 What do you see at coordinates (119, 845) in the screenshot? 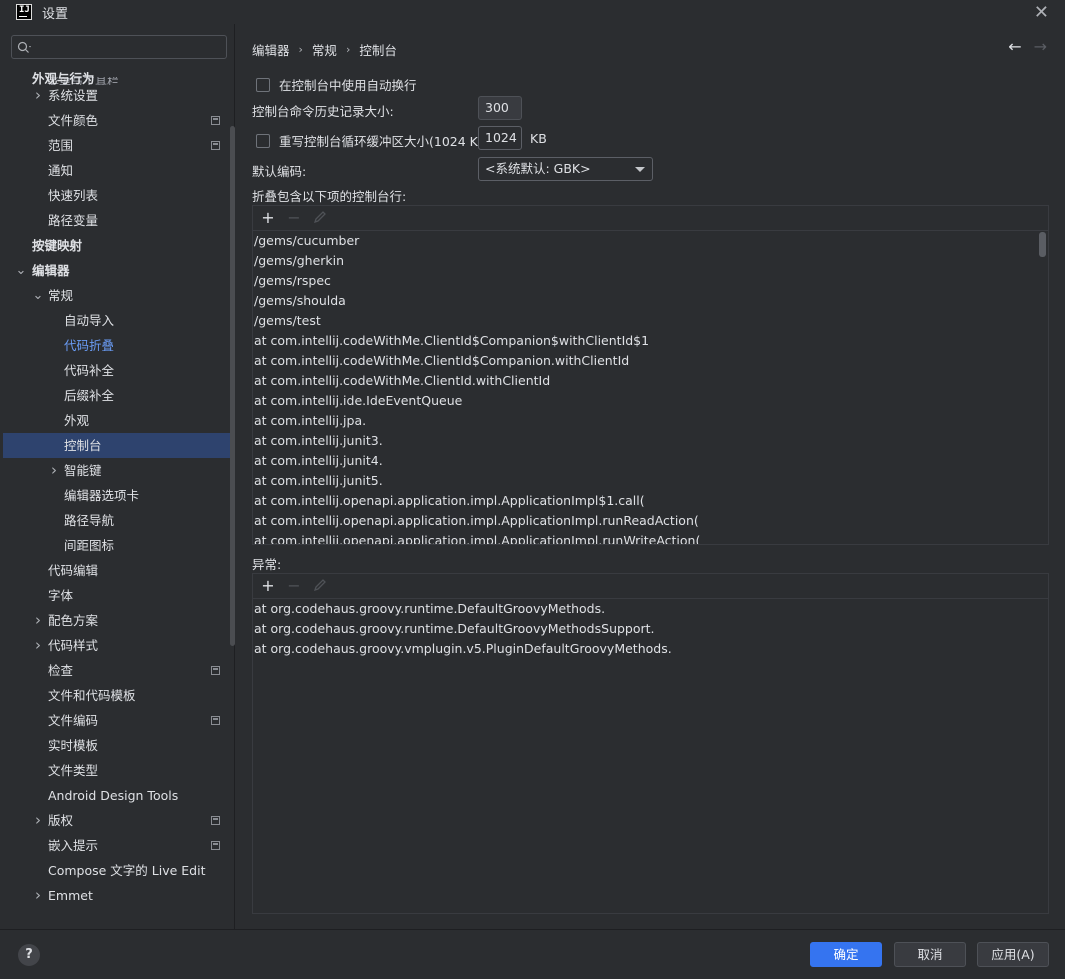
I see `sidebar-item: 嵌入提示` at bounding box center [119, 845].